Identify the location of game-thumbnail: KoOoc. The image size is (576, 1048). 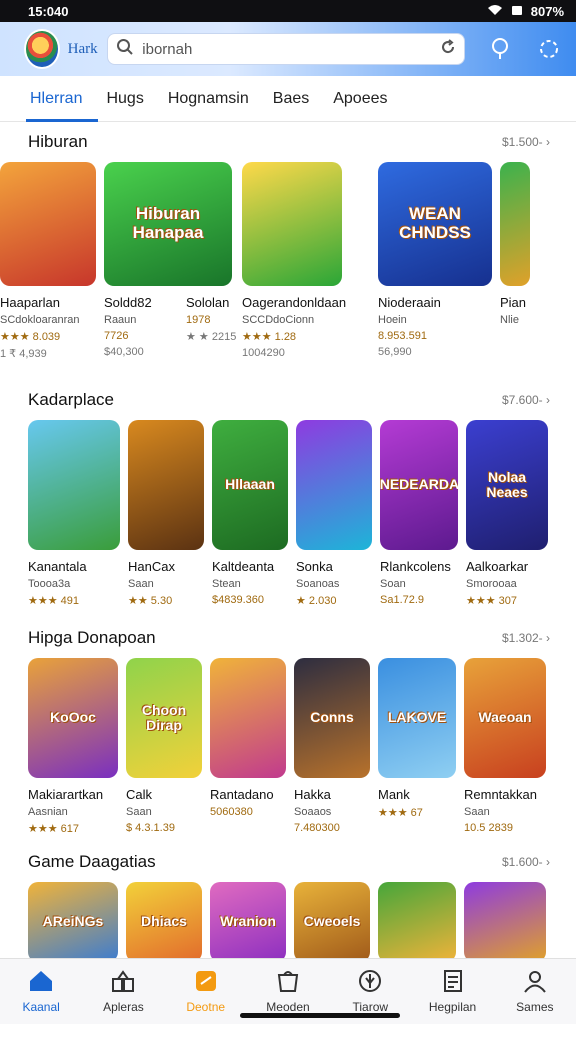
(73, 718).